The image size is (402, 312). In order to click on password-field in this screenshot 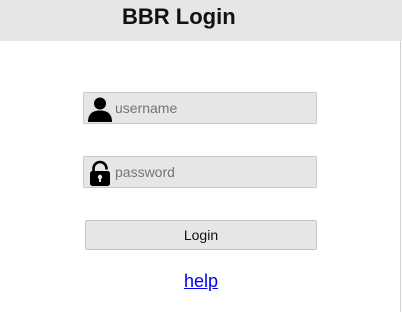, I will do `click(200, 172)`.